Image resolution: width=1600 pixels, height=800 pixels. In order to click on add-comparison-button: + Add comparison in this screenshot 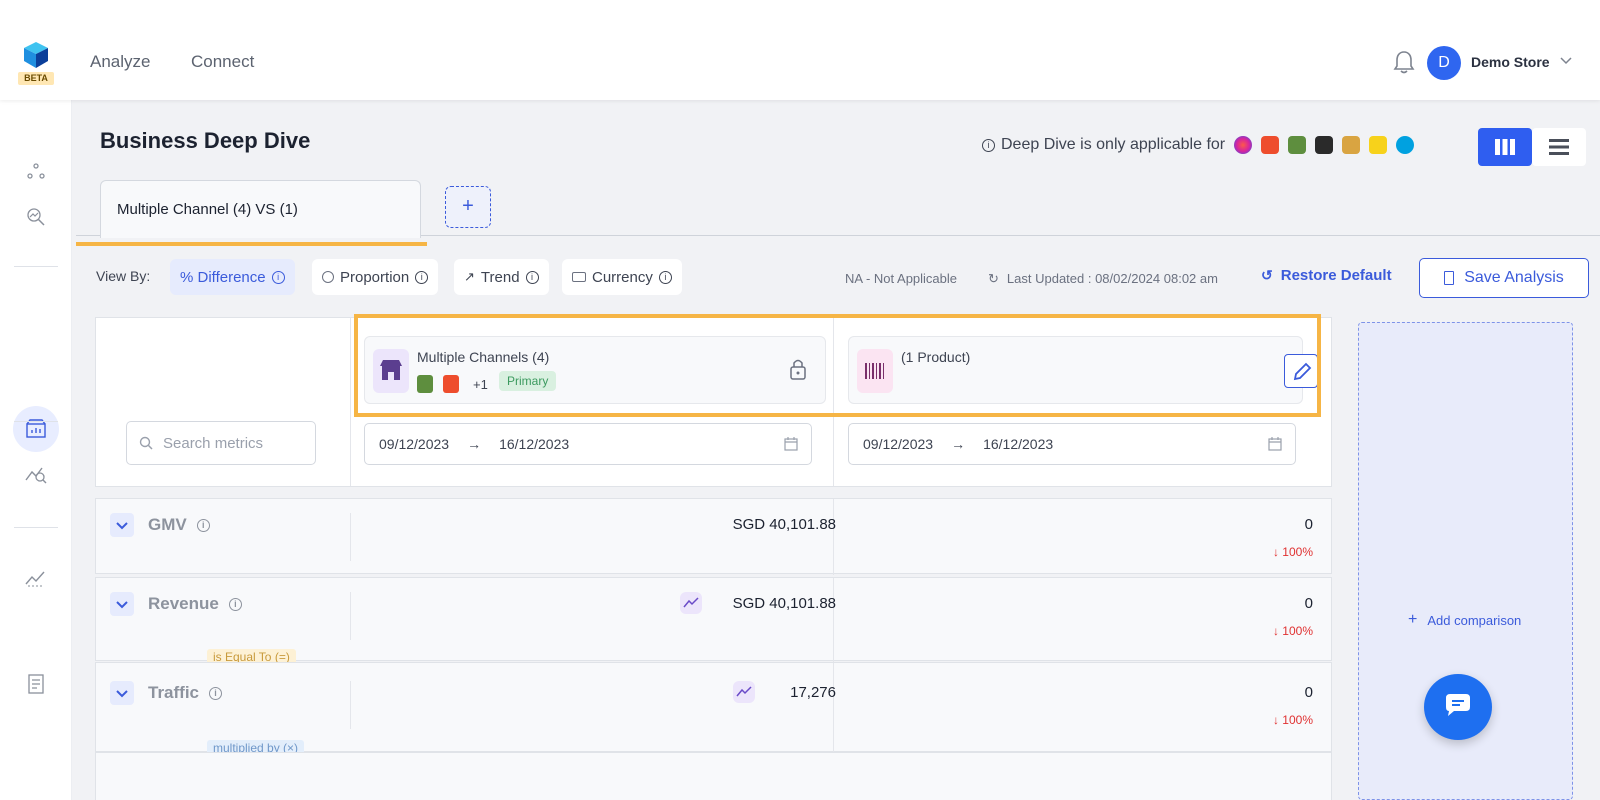, I will do `click(1464, 620)`.